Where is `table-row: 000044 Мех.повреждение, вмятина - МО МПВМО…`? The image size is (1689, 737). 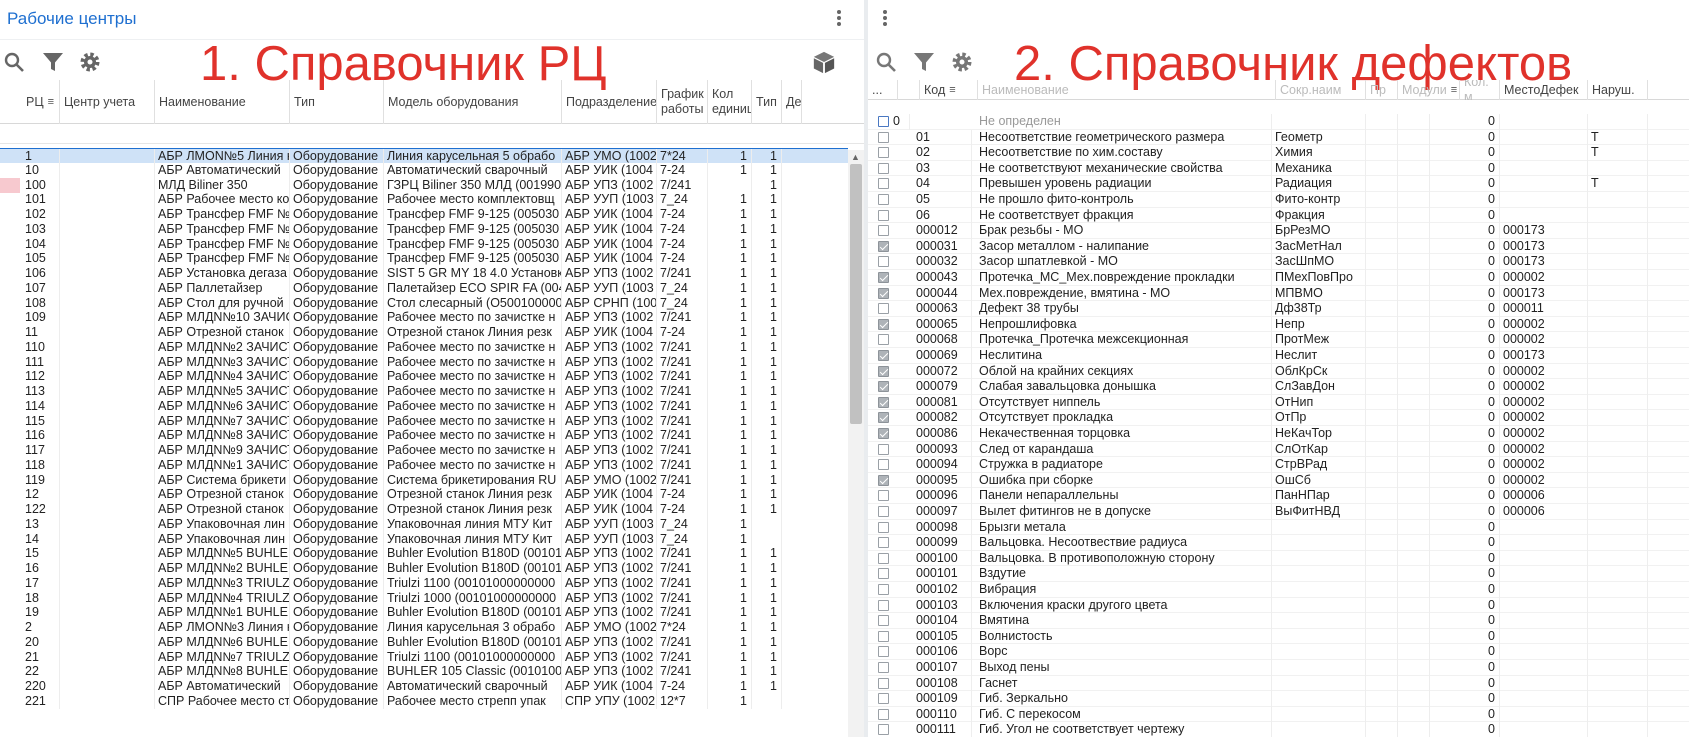 table-row: 000044 Мех.повреждение, вмятина - МО МПВМО… is located at coordinates (1278, 293).